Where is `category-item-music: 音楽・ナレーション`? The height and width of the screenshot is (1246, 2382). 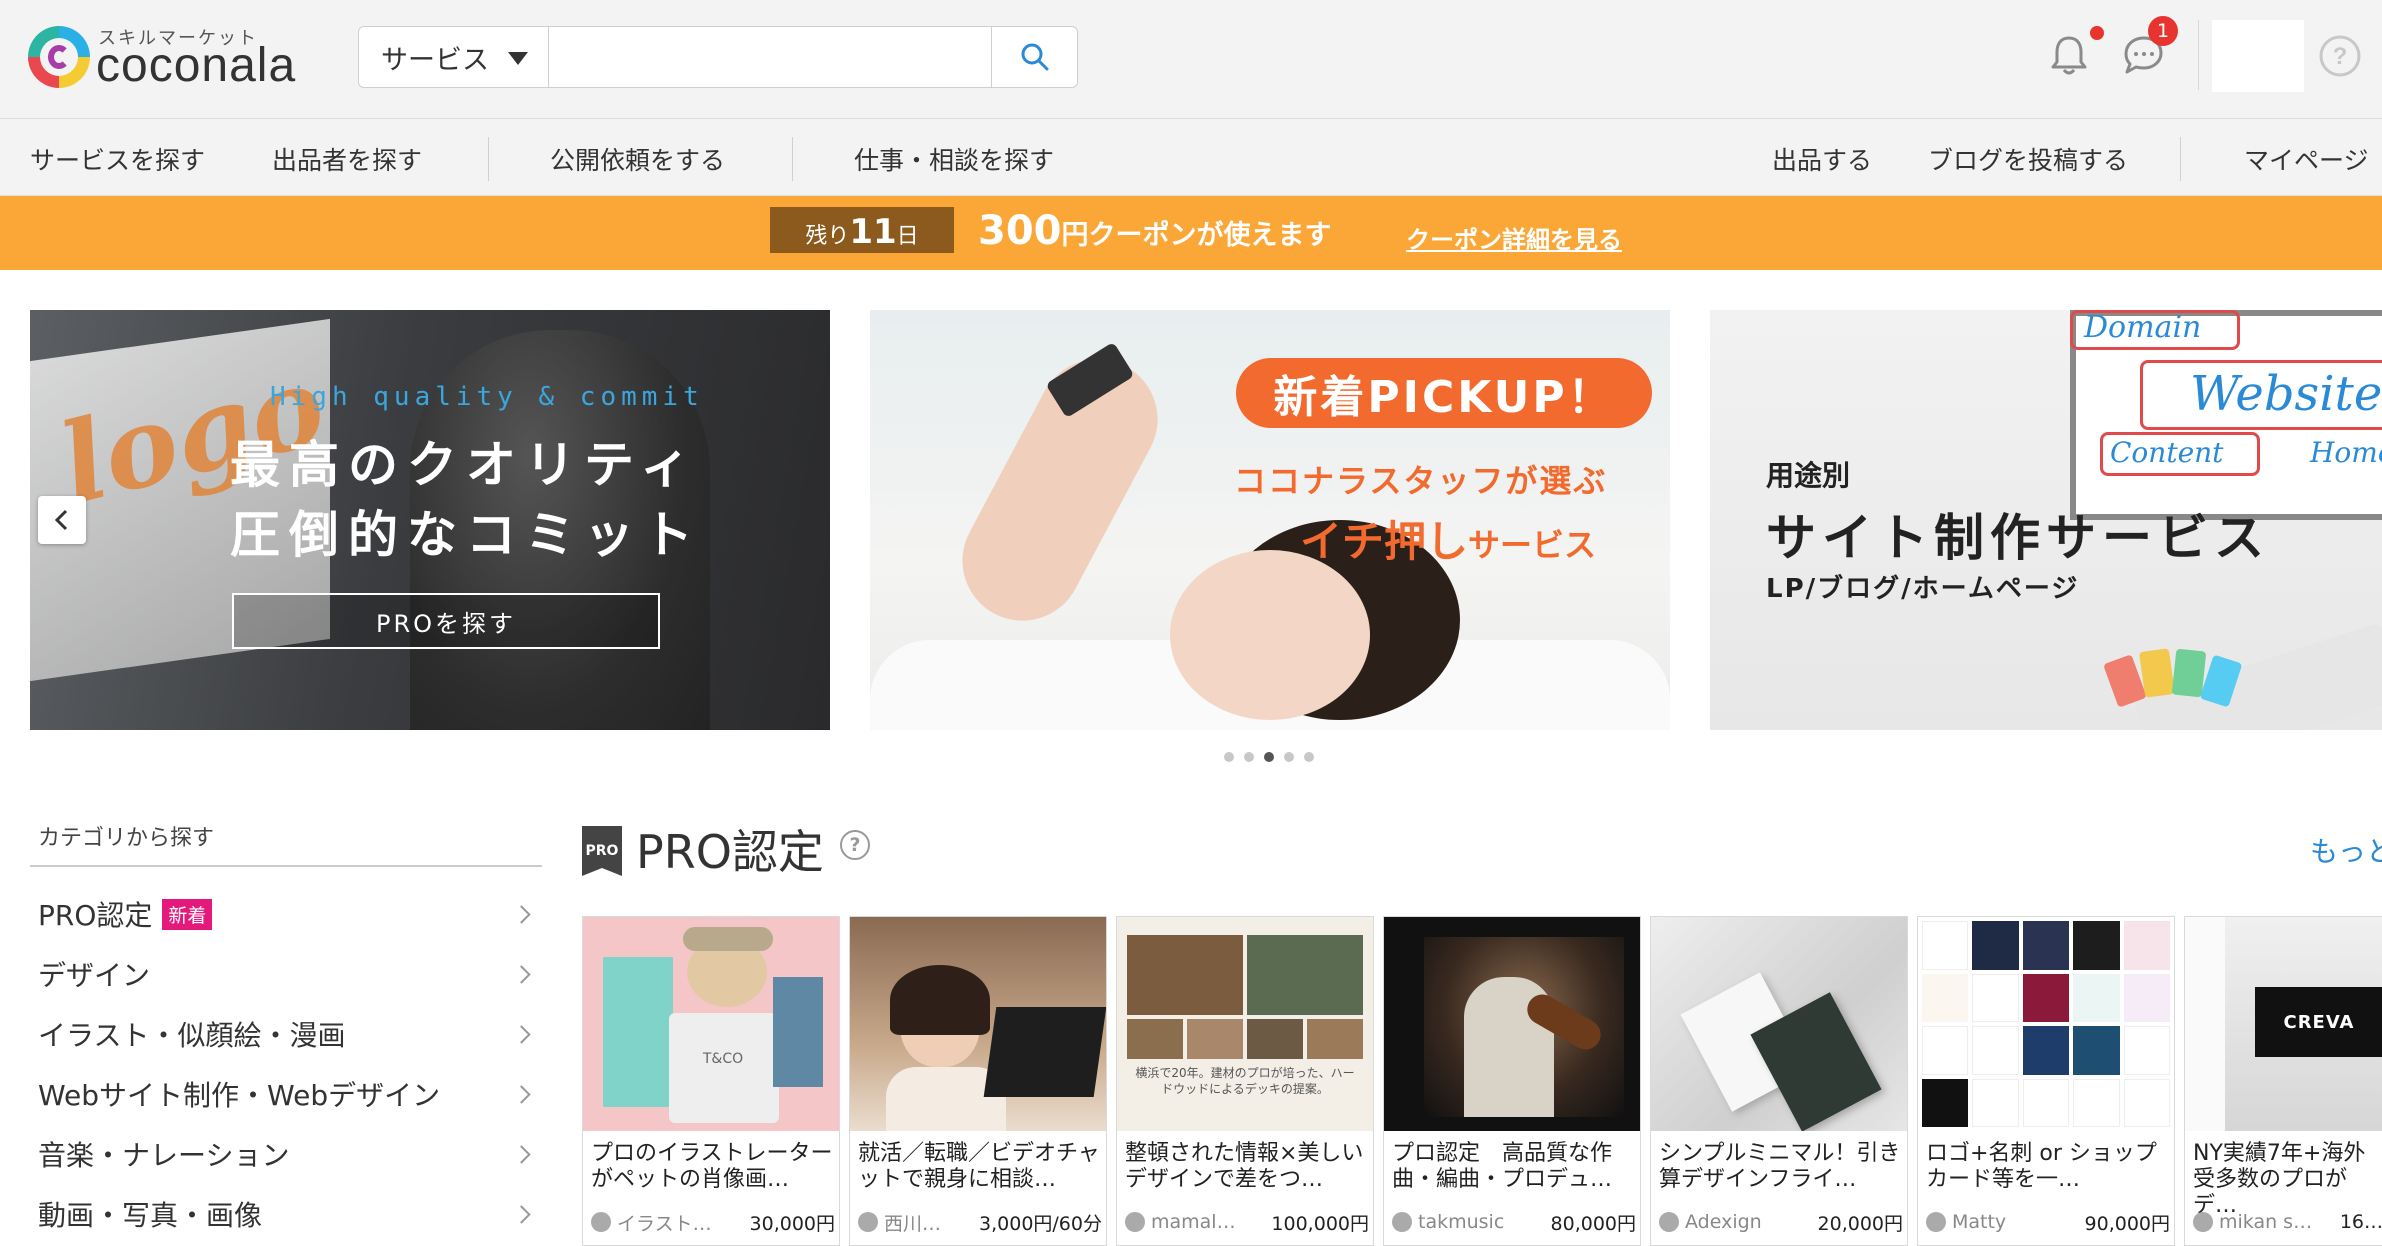 category-item-music: 音楽・ナレーション is located at coordinates (286, 1154).